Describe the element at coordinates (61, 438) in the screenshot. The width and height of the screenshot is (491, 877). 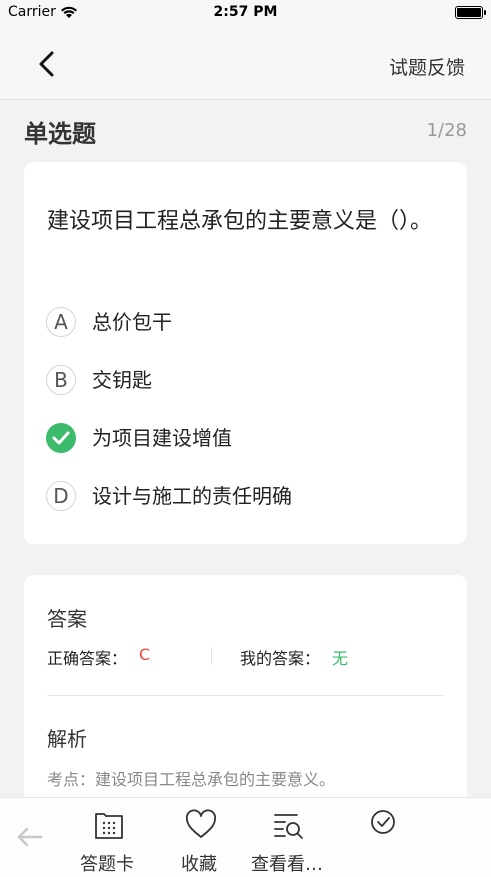
I see `correct-check-icon` at that location.